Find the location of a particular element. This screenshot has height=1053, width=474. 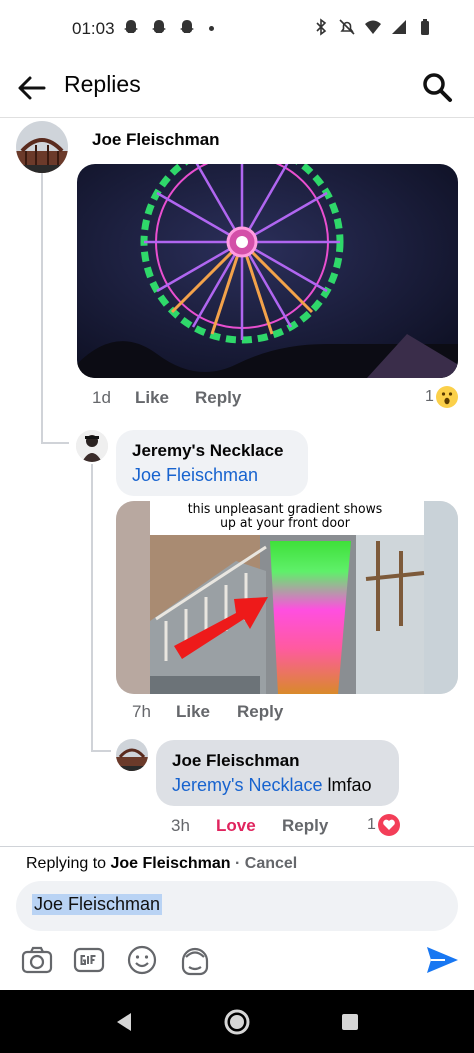

mention-link: Joe Fleischman is located at coordinates (195, 475).